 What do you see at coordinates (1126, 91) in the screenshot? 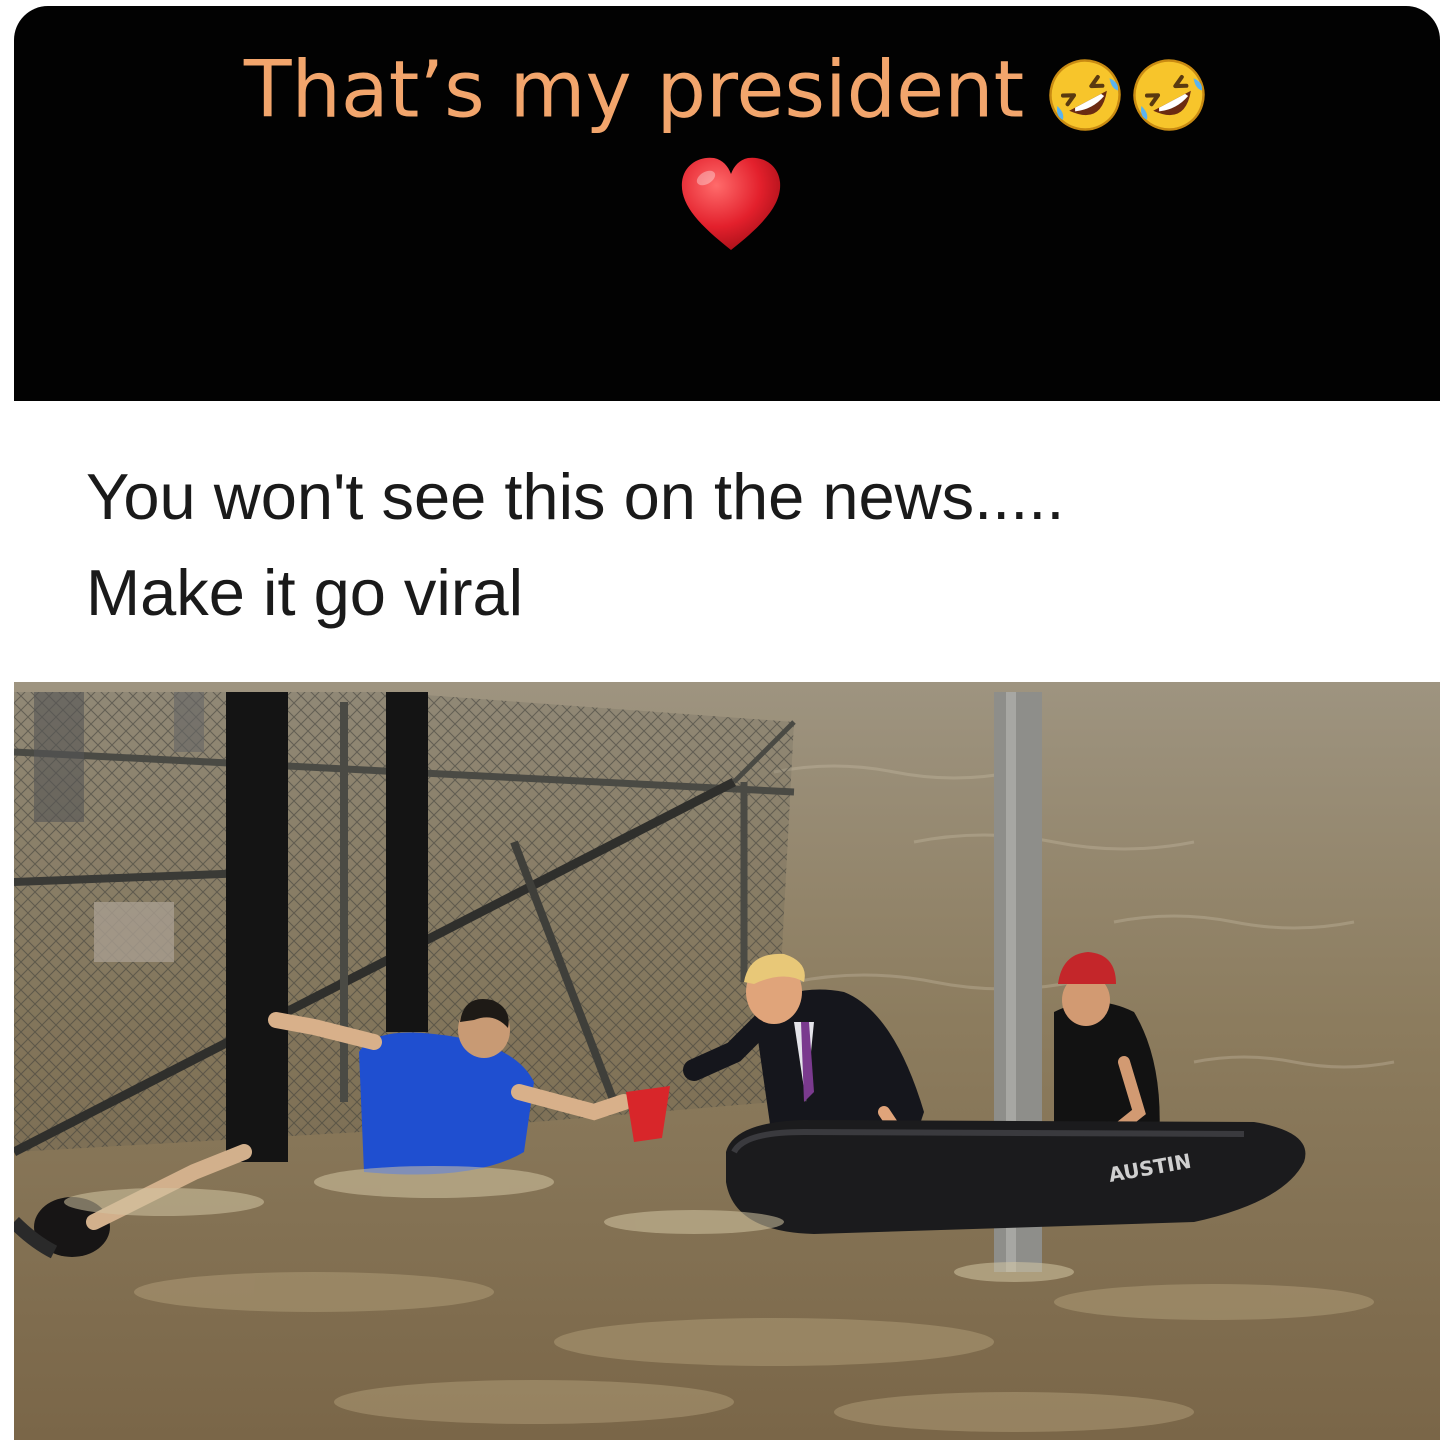
I see `headline-emojis` at bounding box center [1126, 91].